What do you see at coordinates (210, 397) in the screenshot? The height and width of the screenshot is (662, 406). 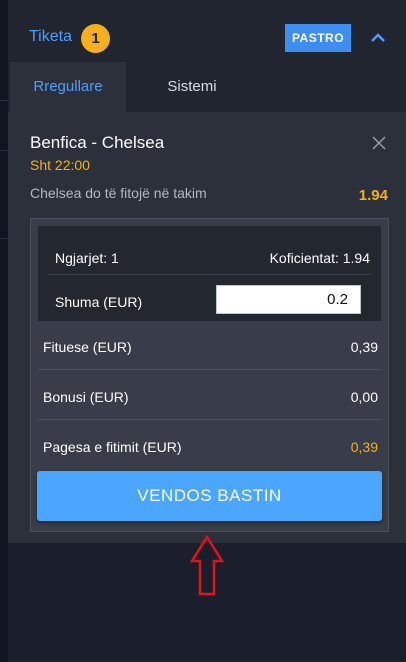 I see `bonus-row: Bonusi (EUR) 0,00` at bounding box center [210, 397].